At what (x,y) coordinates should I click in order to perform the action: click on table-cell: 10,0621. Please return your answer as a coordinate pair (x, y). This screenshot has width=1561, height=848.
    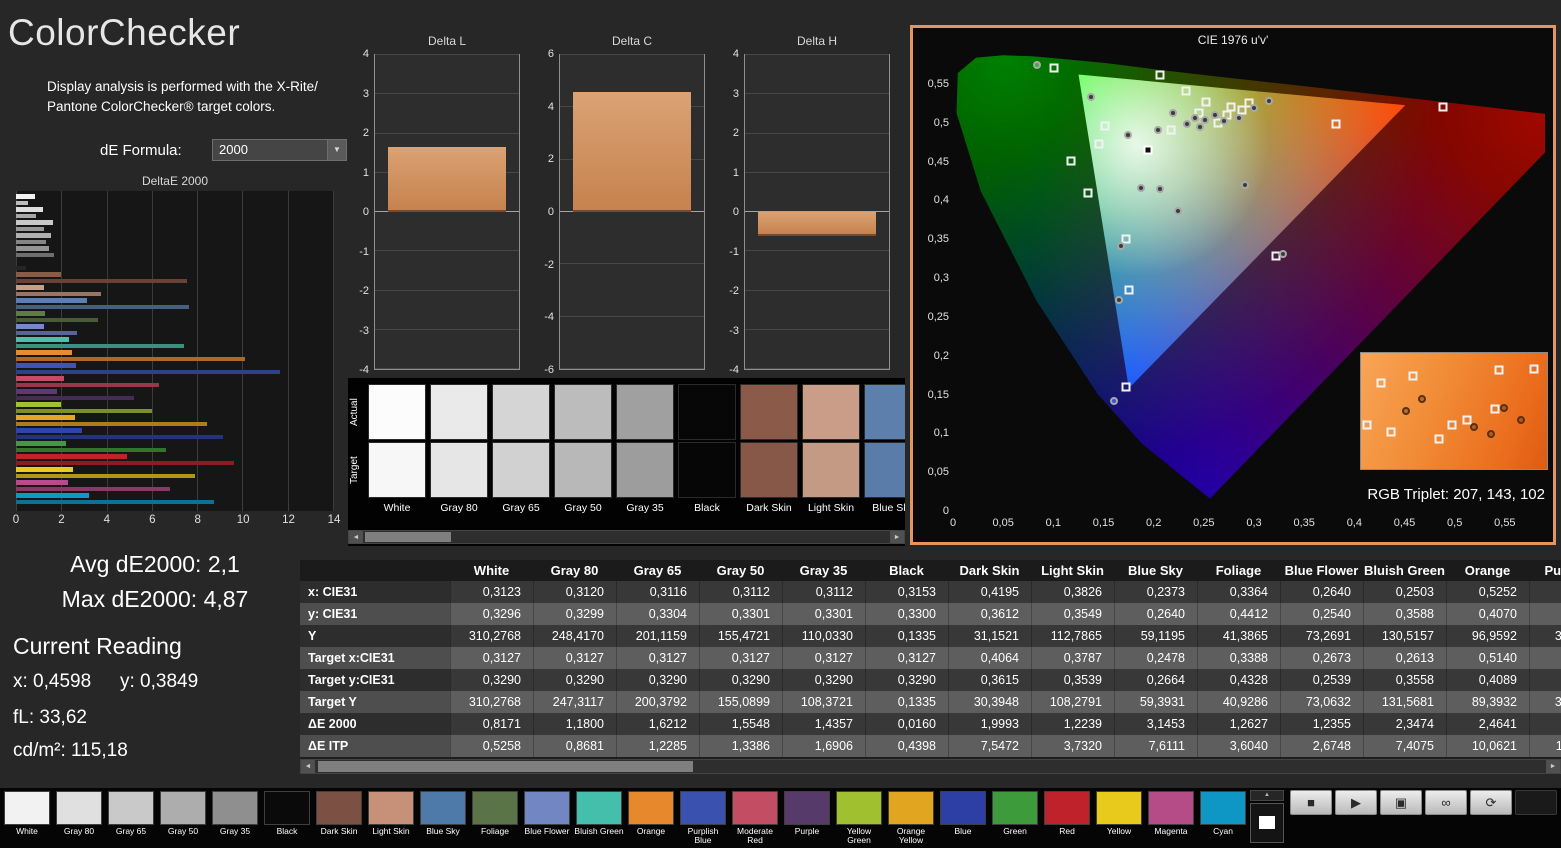
    Looking at the image, I should click on (1487, 746).